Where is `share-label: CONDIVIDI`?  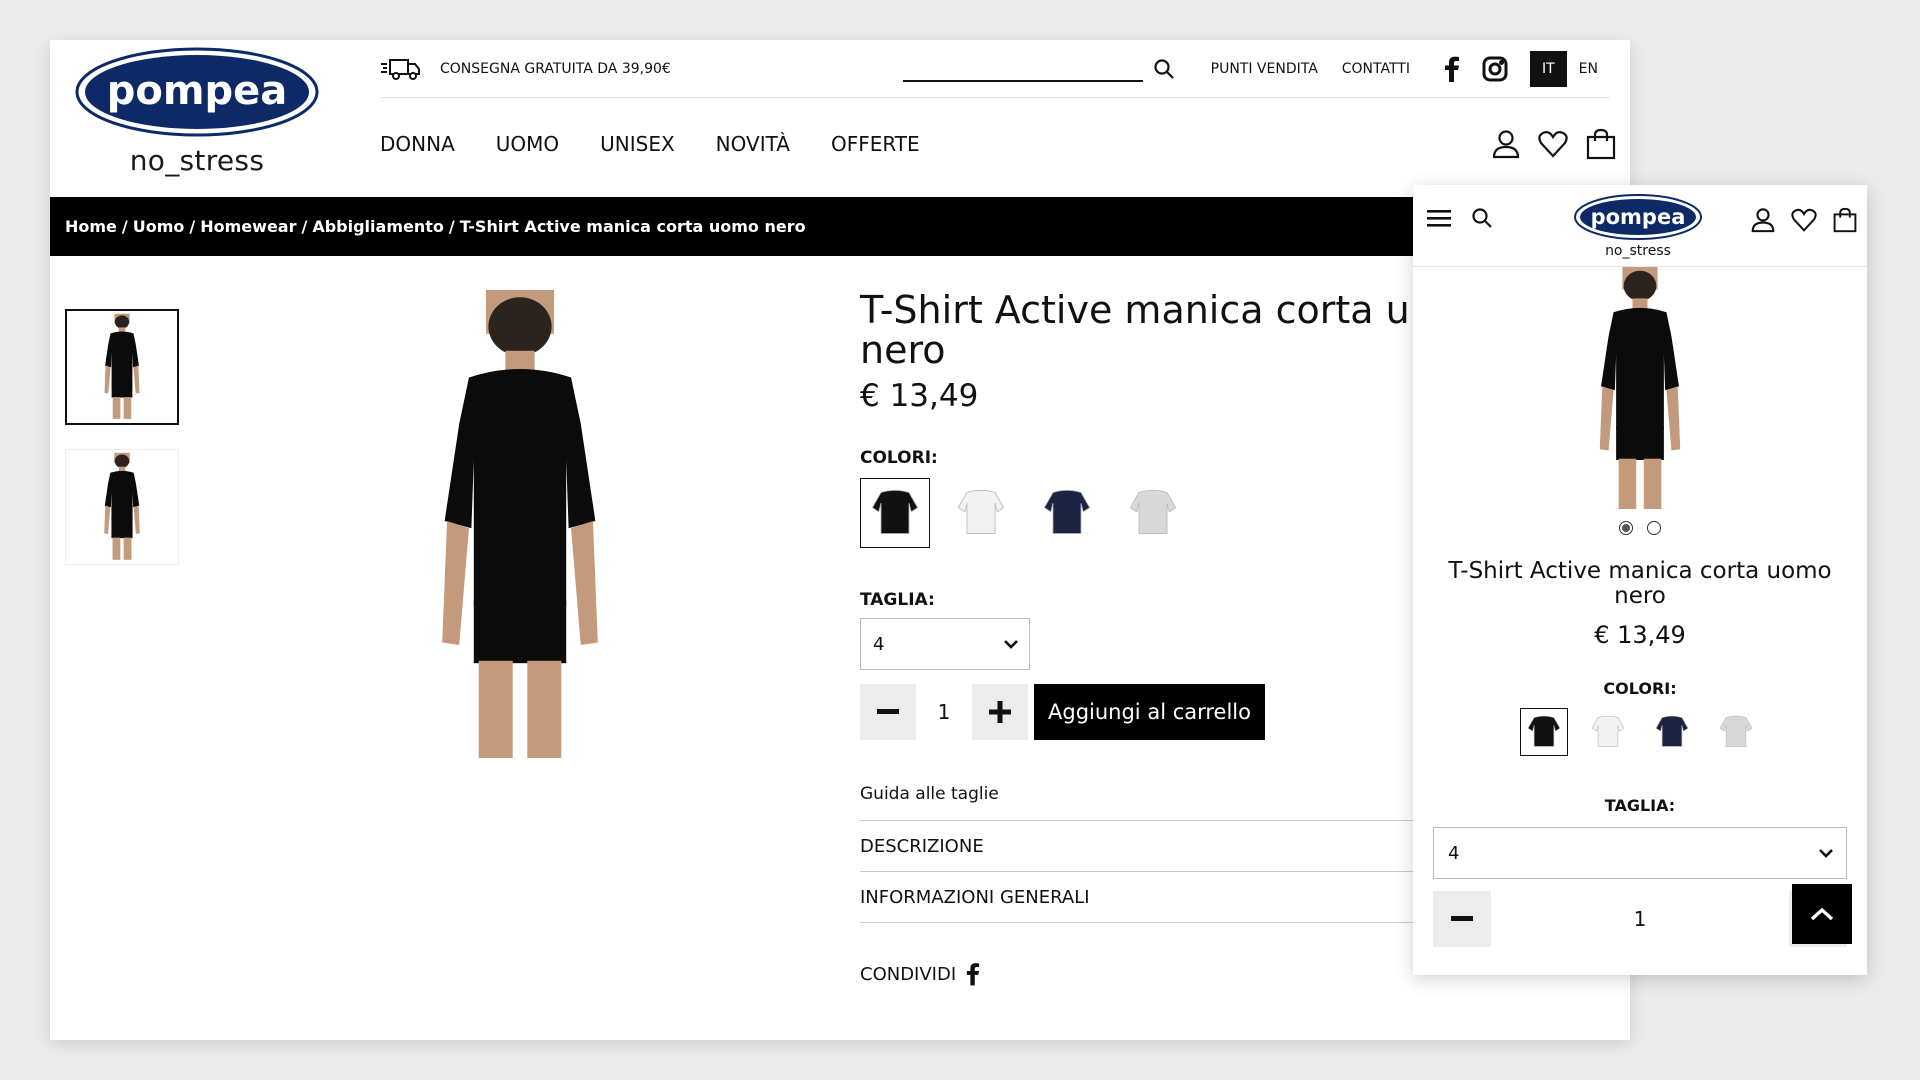 share-label: CONDIVIDI is located at coordinates (908, 974).